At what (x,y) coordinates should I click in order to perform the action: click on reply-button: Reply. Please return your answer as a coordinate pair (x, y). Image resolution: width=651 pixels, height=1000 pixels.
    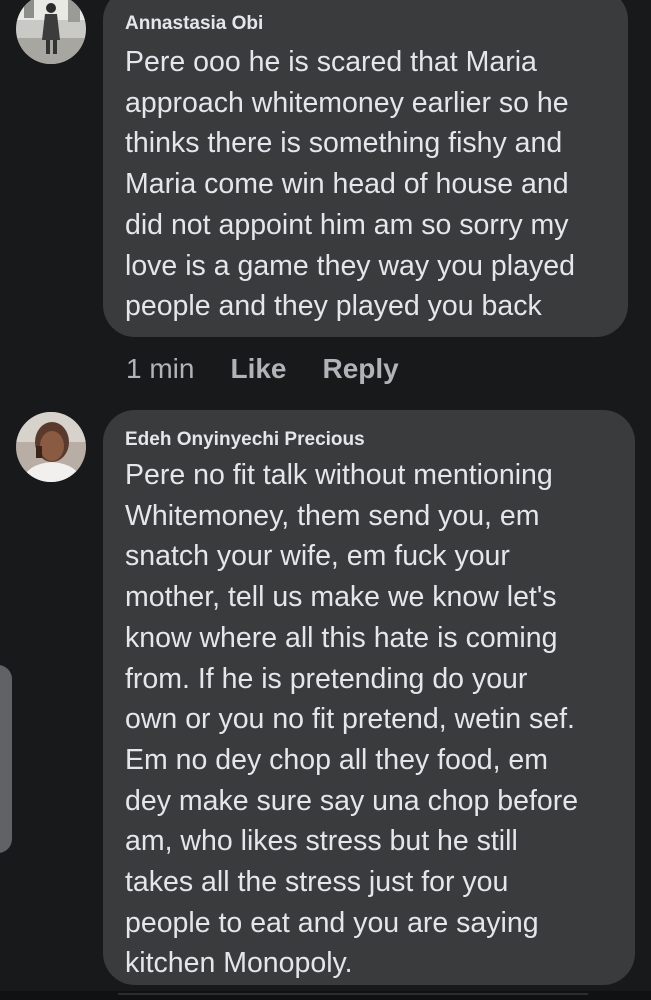
    Looking at the image, I should click on (361, 369).